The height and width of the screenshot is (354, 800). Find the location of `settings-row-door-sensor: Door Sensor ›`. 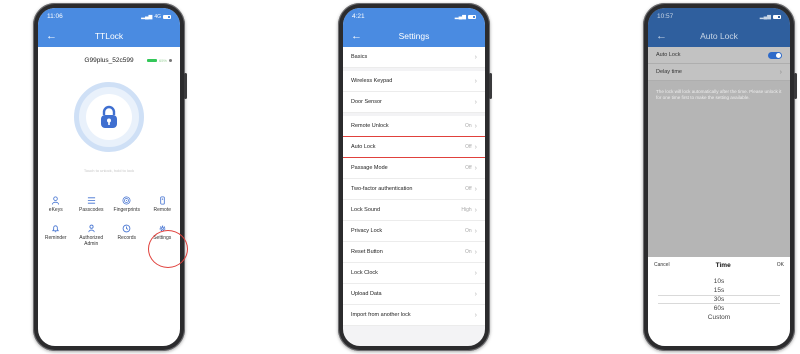

settings-row-door-sensor: Door Sensor › is located at coordinates (414, 102).